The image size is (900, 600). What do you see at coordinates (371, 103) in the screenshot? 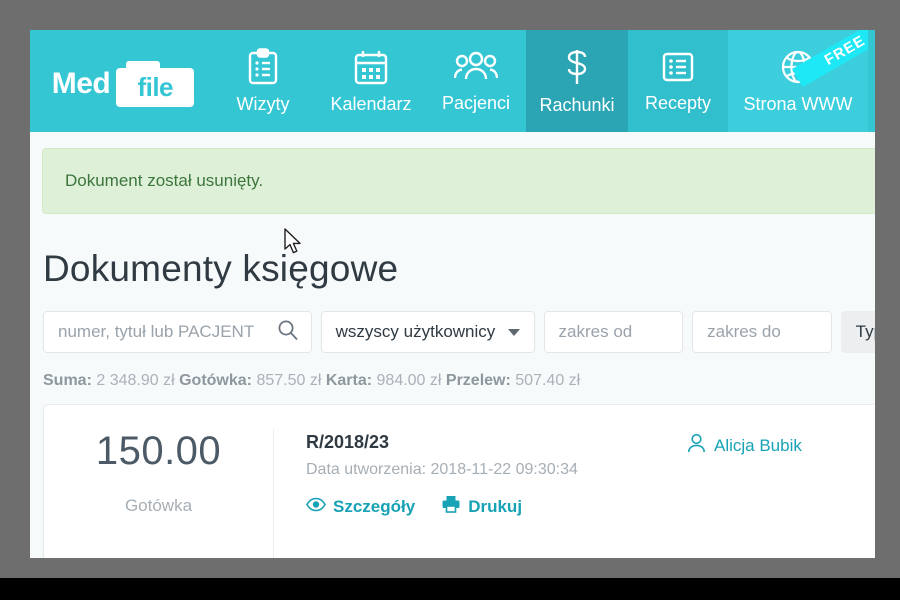
I see `nav-label-kalendarz: Kalendarz` at bounding box center [371, 103].